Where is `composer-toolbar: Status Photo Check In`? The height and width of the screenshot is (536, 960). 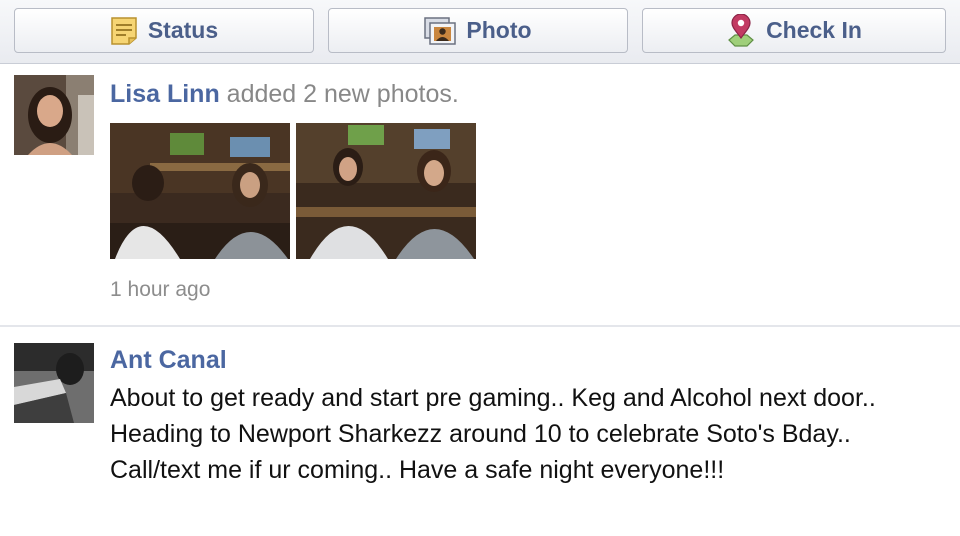 composer-toolbar: Status Photo Check In is located at coordinates (480, 32).